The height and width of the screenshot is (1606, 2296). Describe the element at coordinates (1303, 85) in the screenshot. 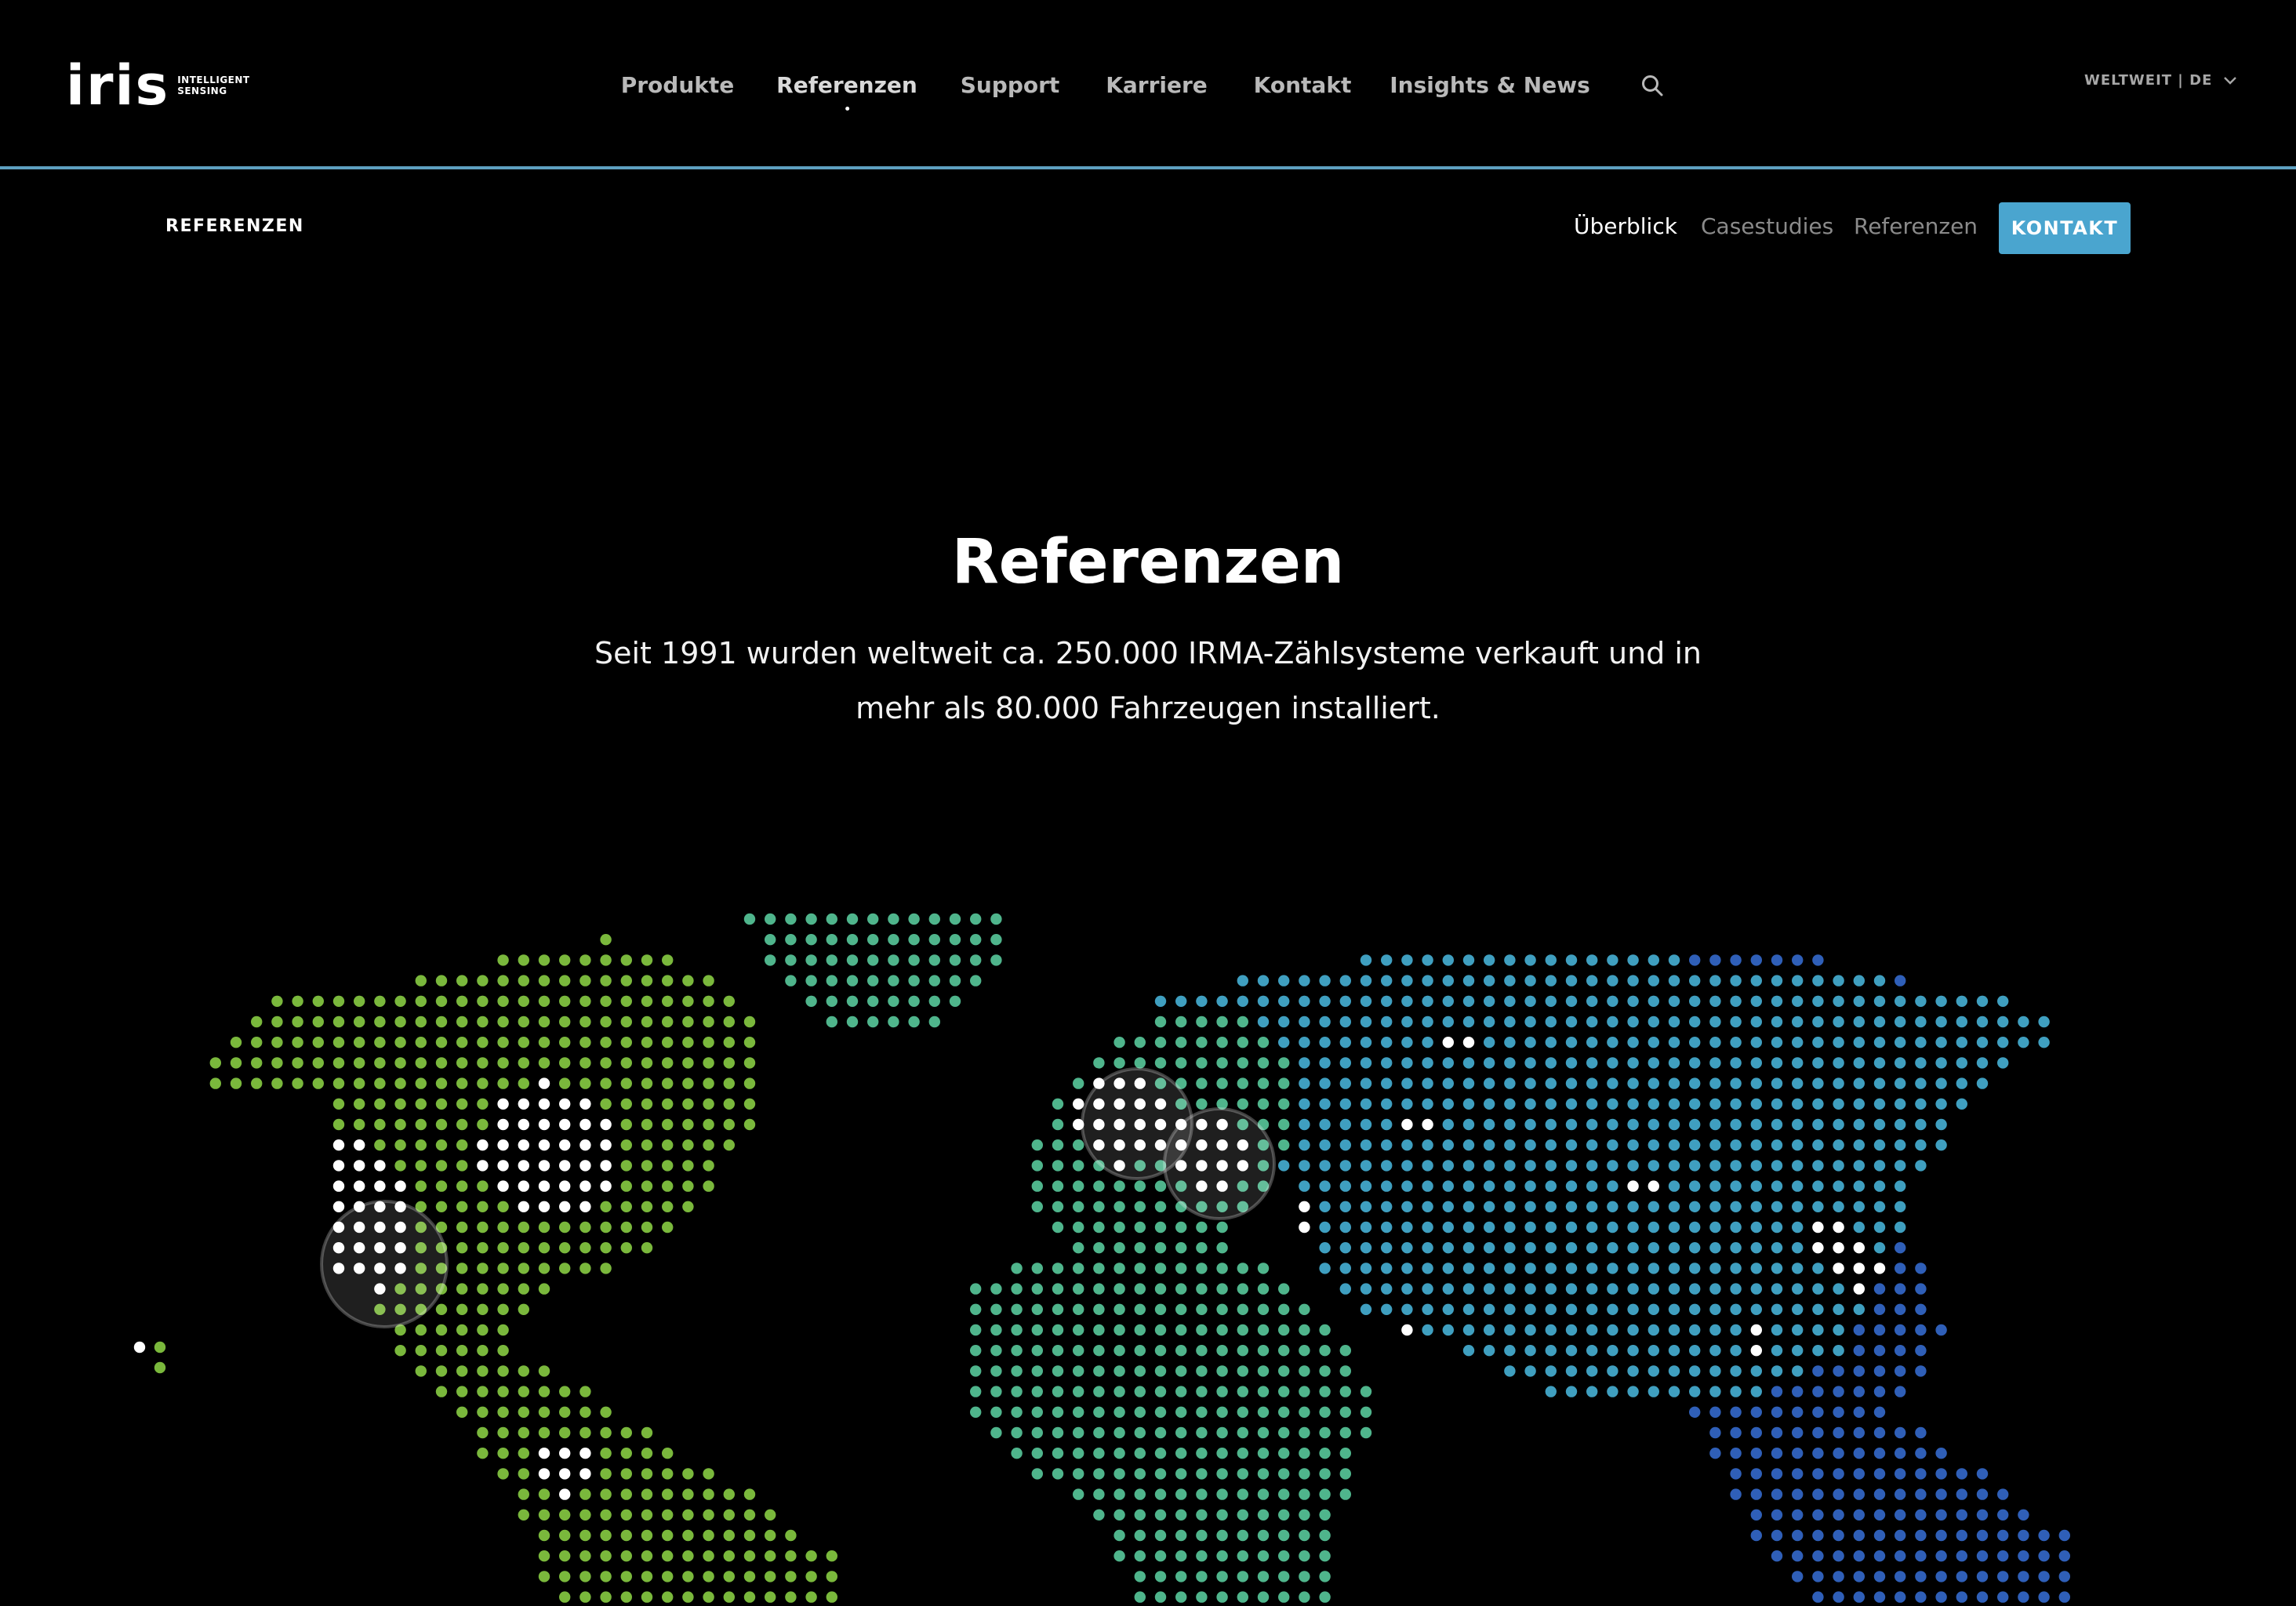

I see `nav-item-kontakt: Kontakt` at that location.